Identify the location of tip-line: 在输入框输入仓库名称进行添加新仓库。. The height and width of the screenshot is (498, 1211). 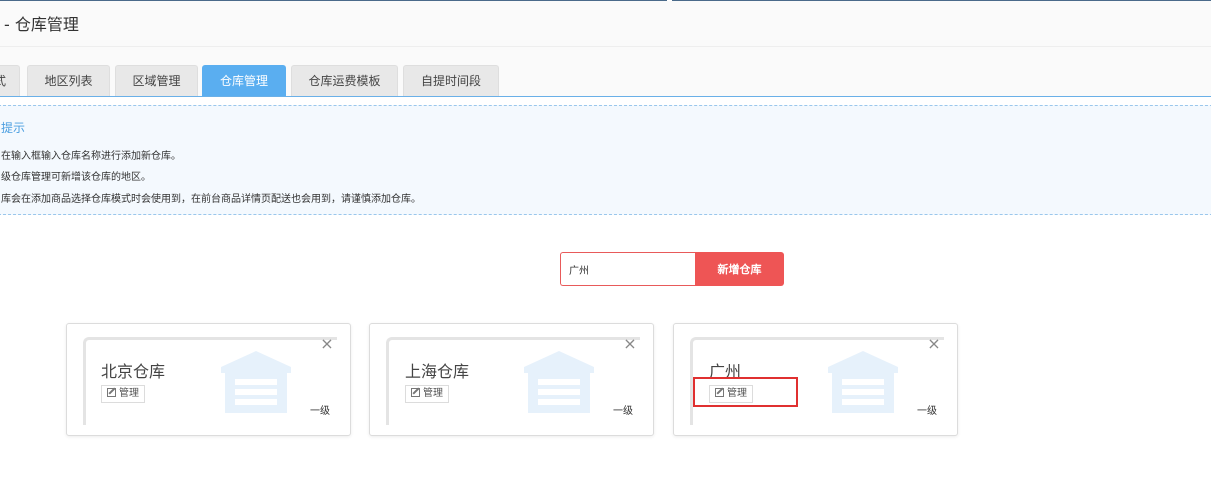
(91, 156).